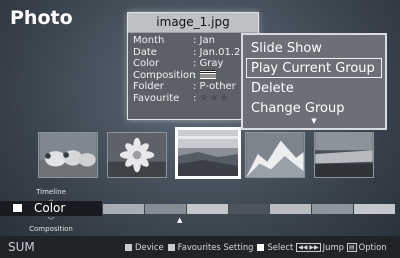 This screenshot has height=258, width=400. What do you see at coordinates (314, 108) in the screenshot?
I see `menu-item-change-group: Change Group` at bounding box center [314, 108].